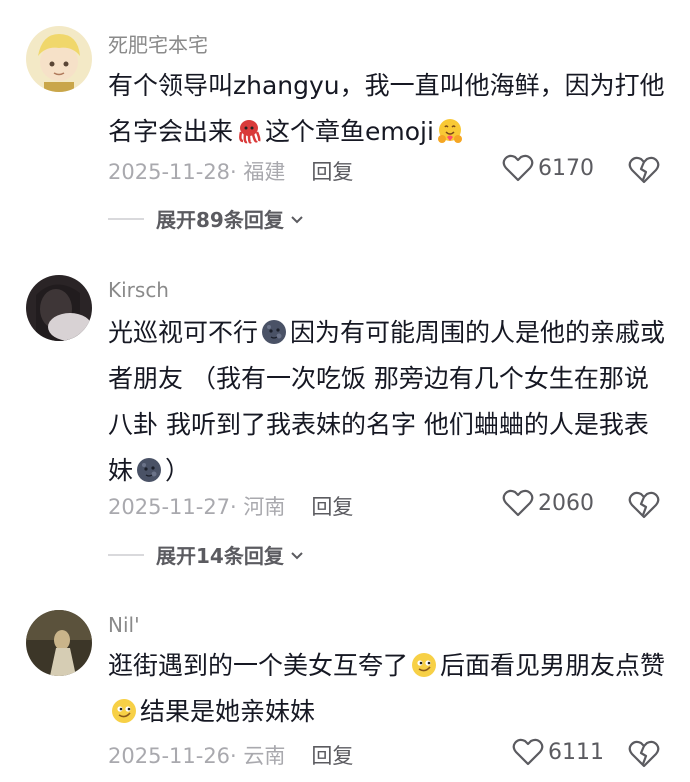  What do you see at coordinates (183, 332) in the screenshot?
I see `comment-text-part: 光巡视可不行` at bounding box center [183, 332].